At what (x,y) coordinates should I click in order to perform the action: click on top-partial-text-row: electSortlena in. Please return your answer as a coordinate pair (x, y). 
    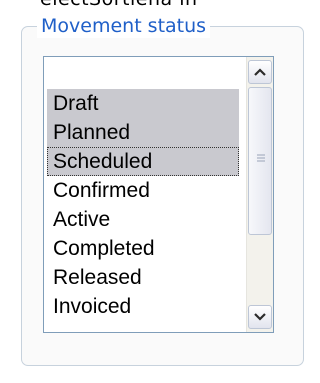
    Looking at the image, I should click on (155, 5).